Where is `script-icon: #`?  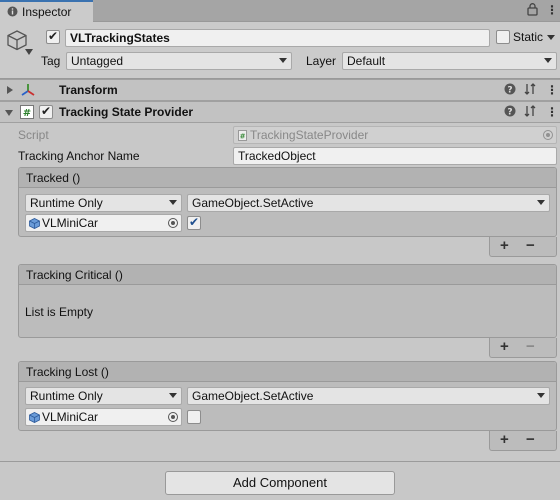 script-icon: # is located at coordinates (27, 112).